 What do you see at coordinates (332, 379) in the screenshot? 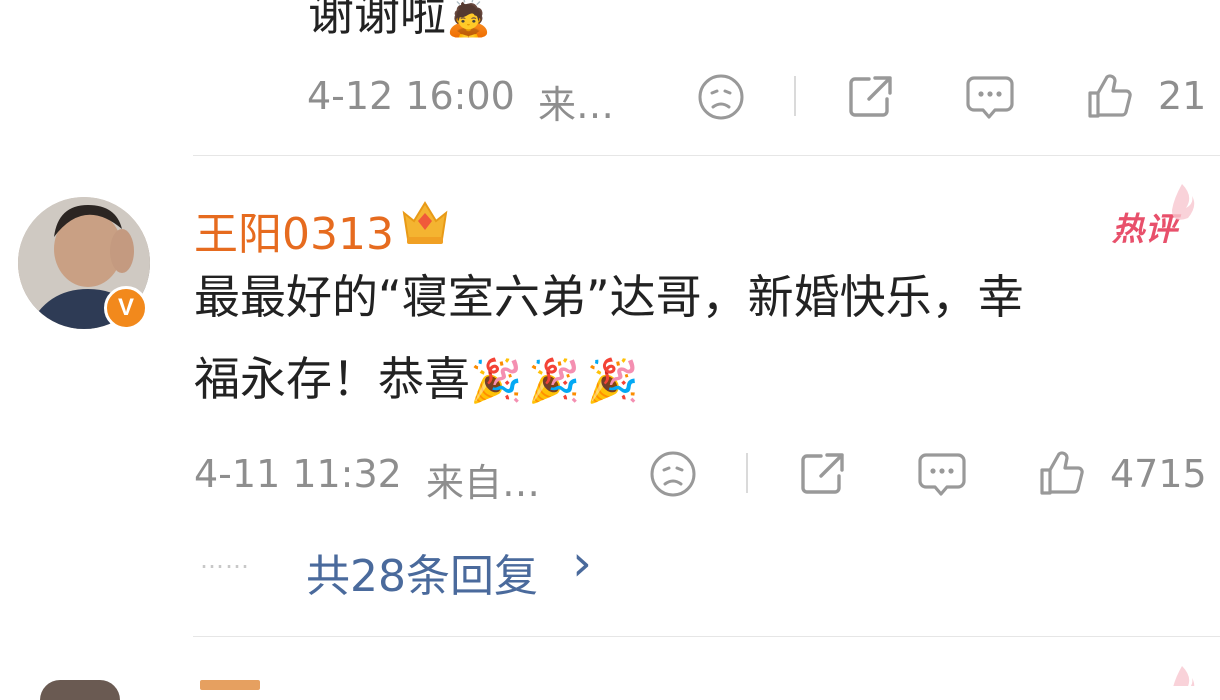
I see `comment-text-tail: 福永存！恭喜` at bounding box center [332, 379].